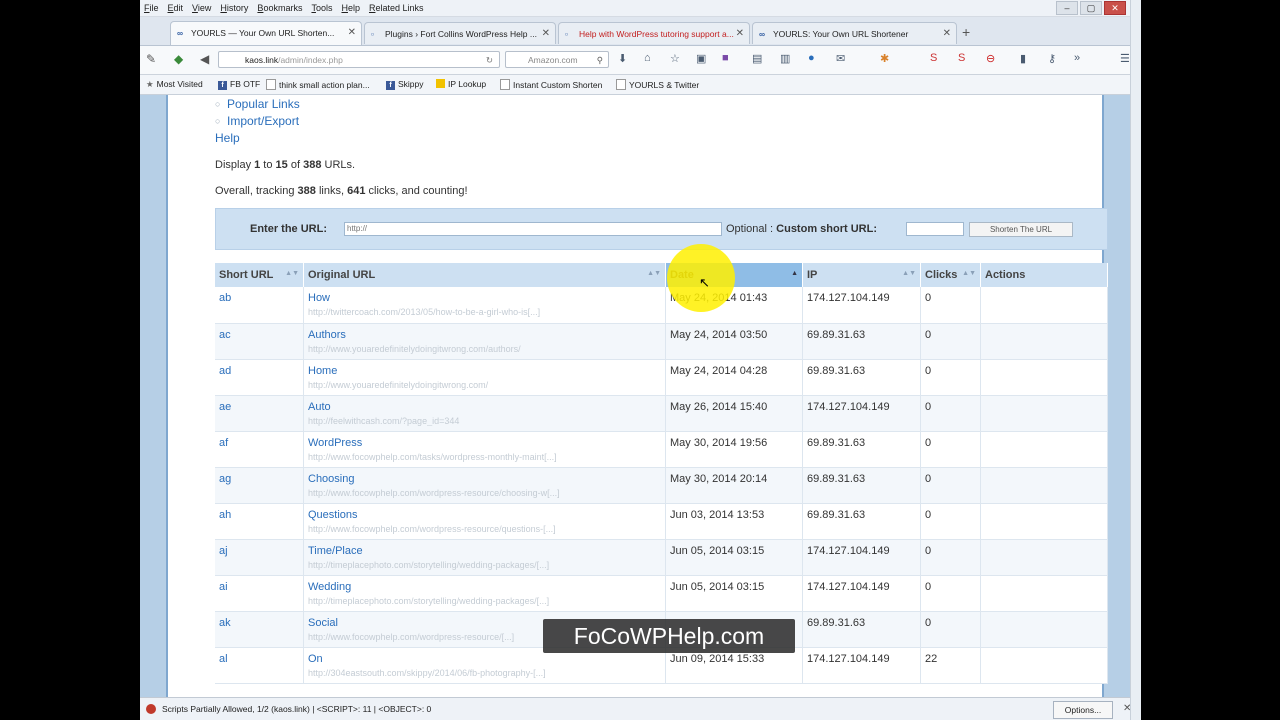 The height and width of the screenshot is (720, 1280). Describe the element at coordinates (484, 371) in the screenshot. I see `url-title-link: Home` at that location.